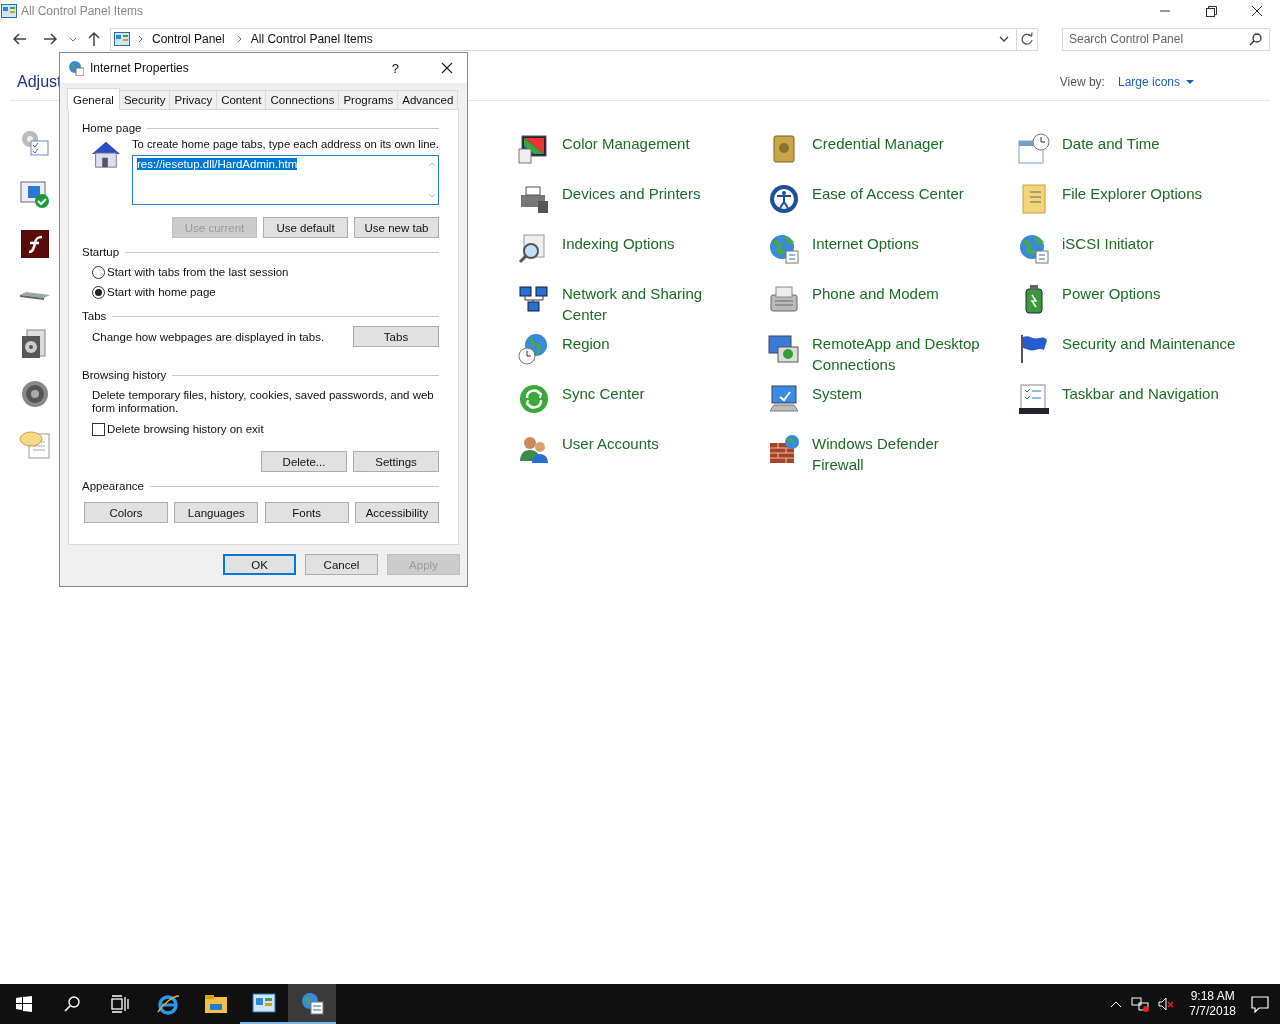 The height and width of the screenshot is (1024, 1280). Describe the element at coordinates (259, 564) in the screenshot. I see `button: OK` at that location.